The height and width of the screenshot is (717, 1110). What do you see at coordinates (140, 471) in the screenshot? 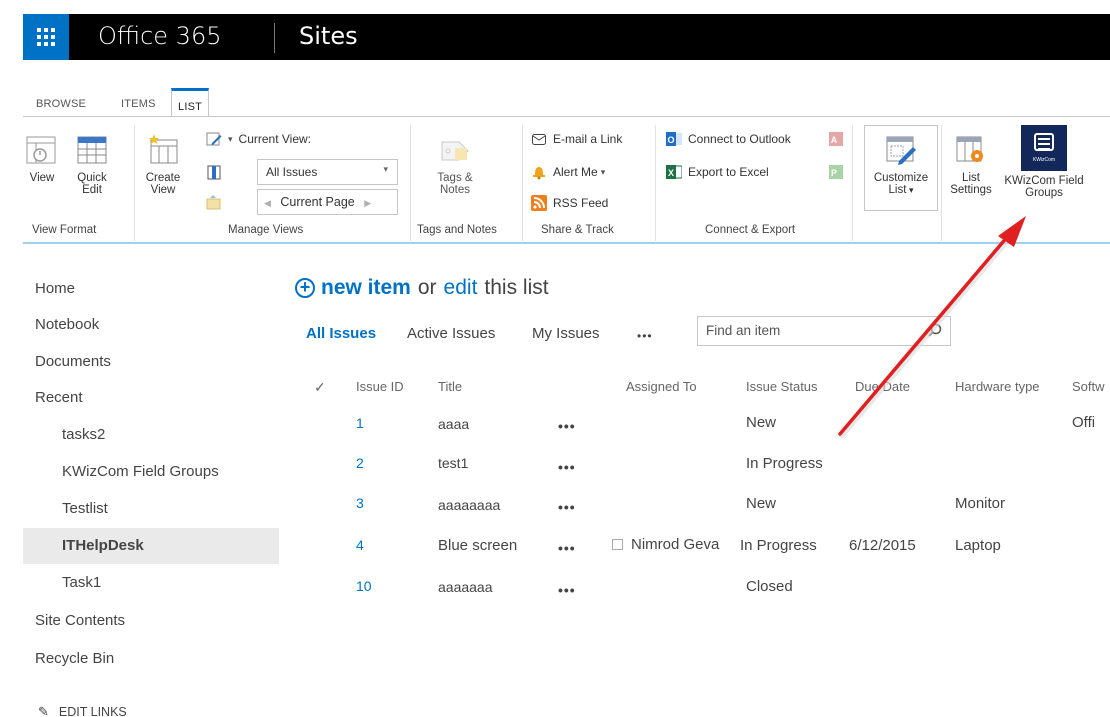
I see `nav-item-kwizcom-field-groups: KWizCom Field Groups` at bounding box center [140, 471].